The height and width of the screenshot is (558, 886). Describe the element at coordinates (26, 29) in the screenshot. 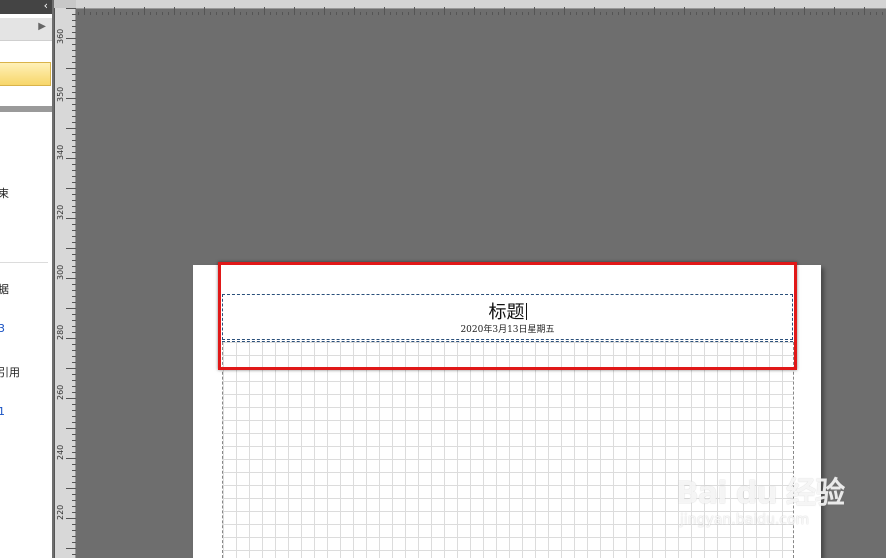

I see `panel-nav-row: ▶` at that location.